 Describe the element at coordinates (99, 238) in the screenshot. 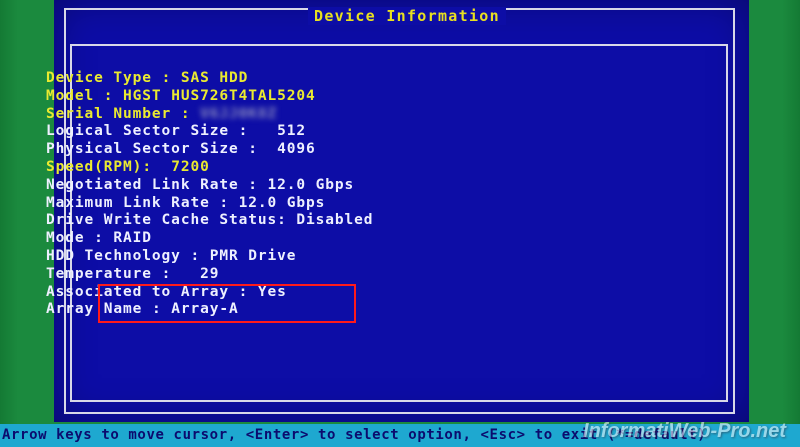

I see `field-mode: Mode : RAID` at that location.